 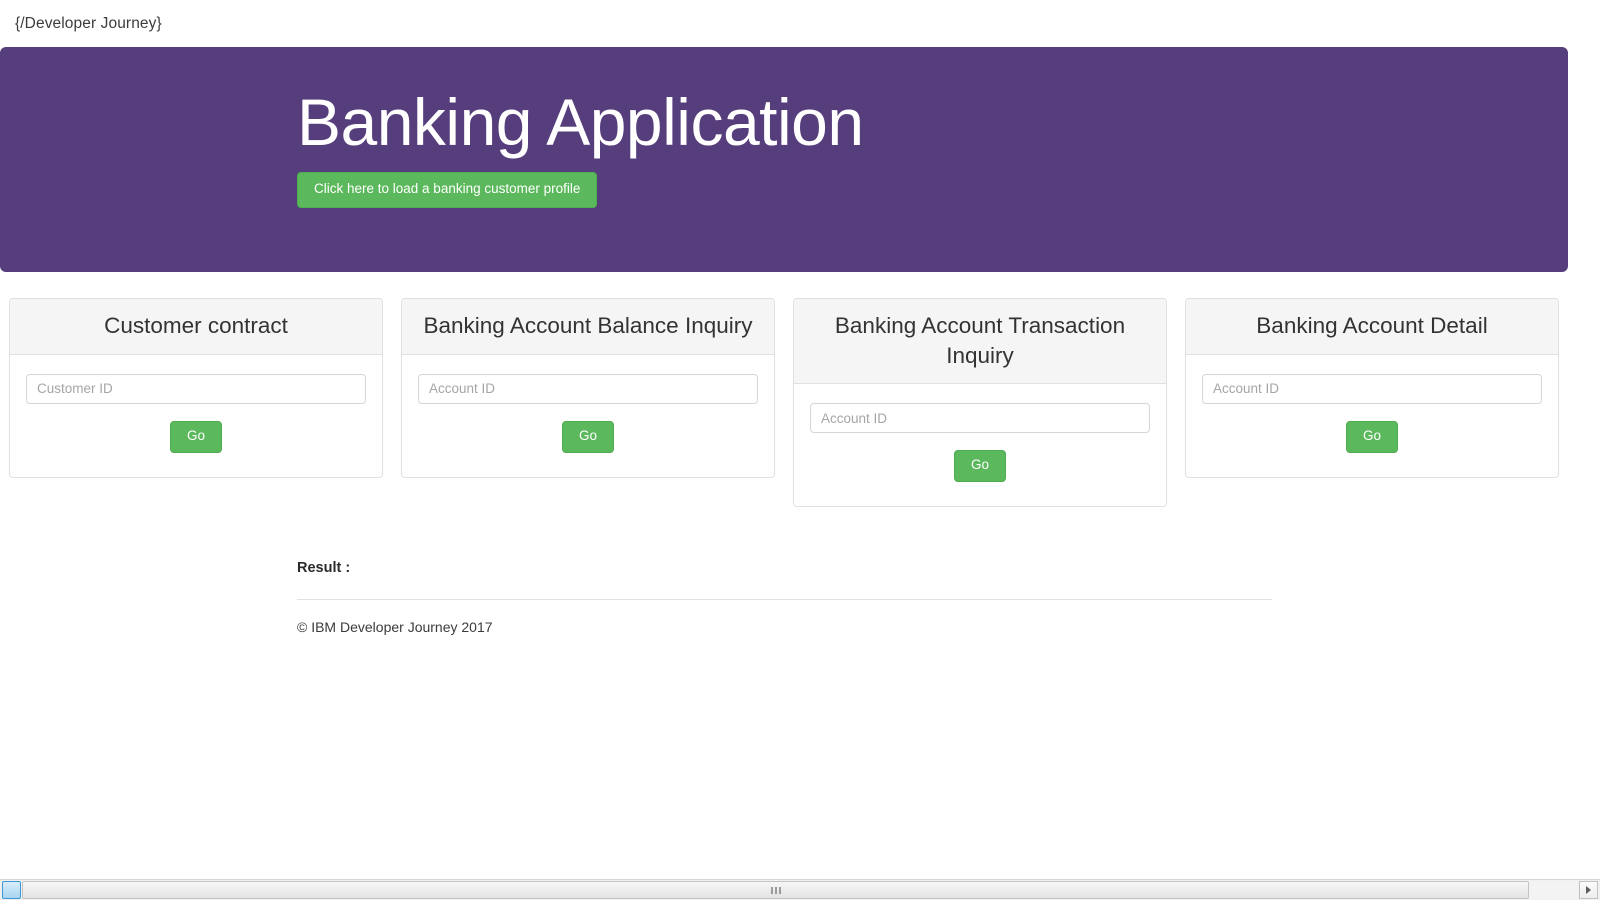 I want to click on account-id-input-detail, so click(x=1372, y=388).